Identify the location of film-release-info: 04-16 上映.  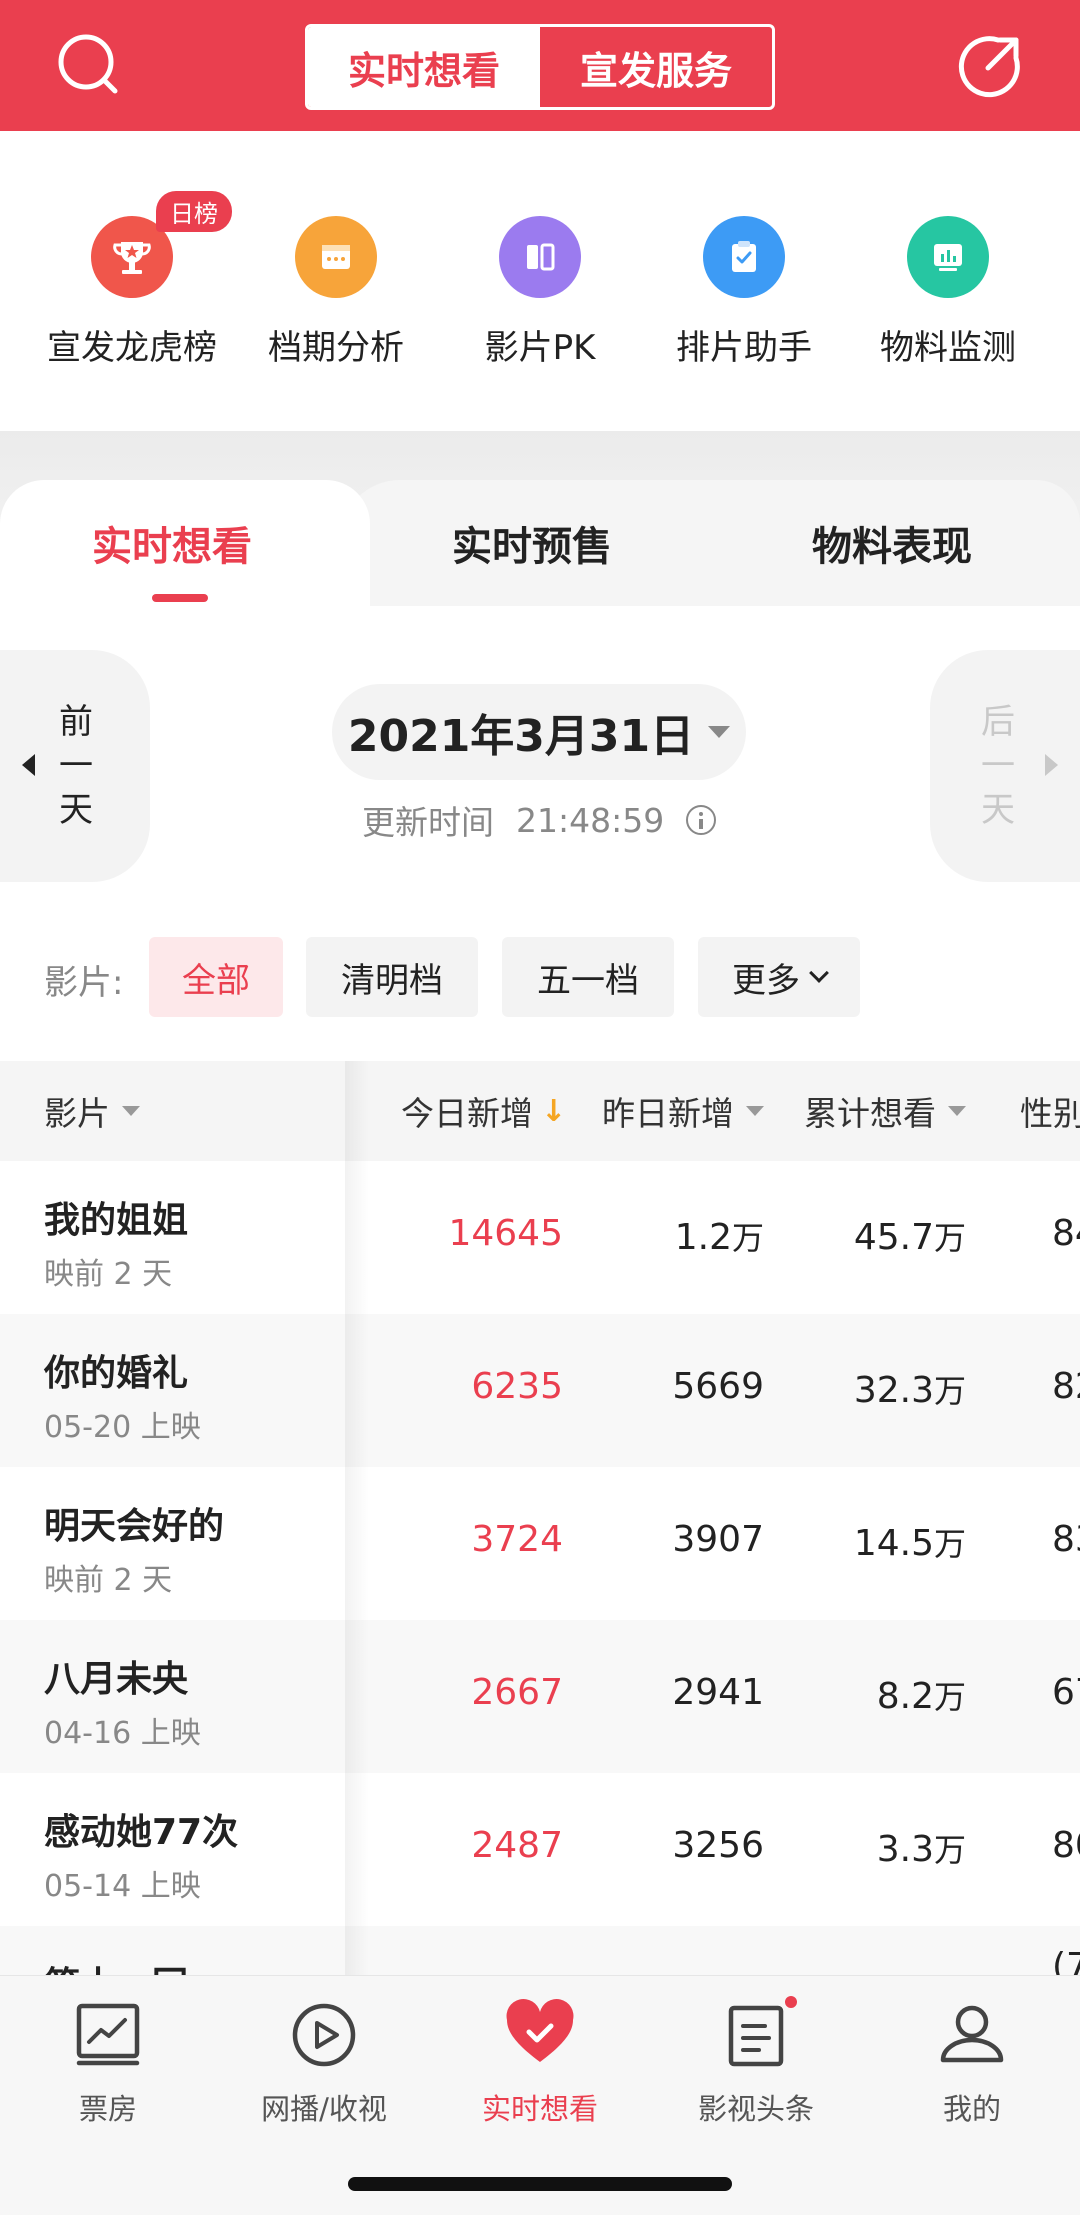
(122, 1733).